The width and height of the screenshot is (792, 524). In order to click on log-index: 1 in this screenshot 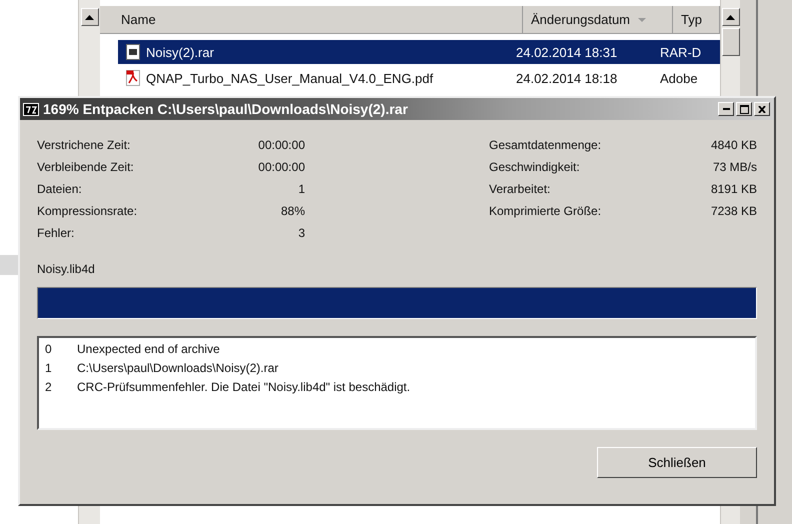, I will do `click(49, 367)`.